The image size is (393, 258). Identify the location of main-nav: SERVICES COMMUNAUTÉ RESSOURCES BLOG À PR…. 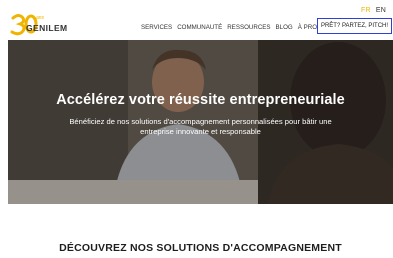
(235, 27).